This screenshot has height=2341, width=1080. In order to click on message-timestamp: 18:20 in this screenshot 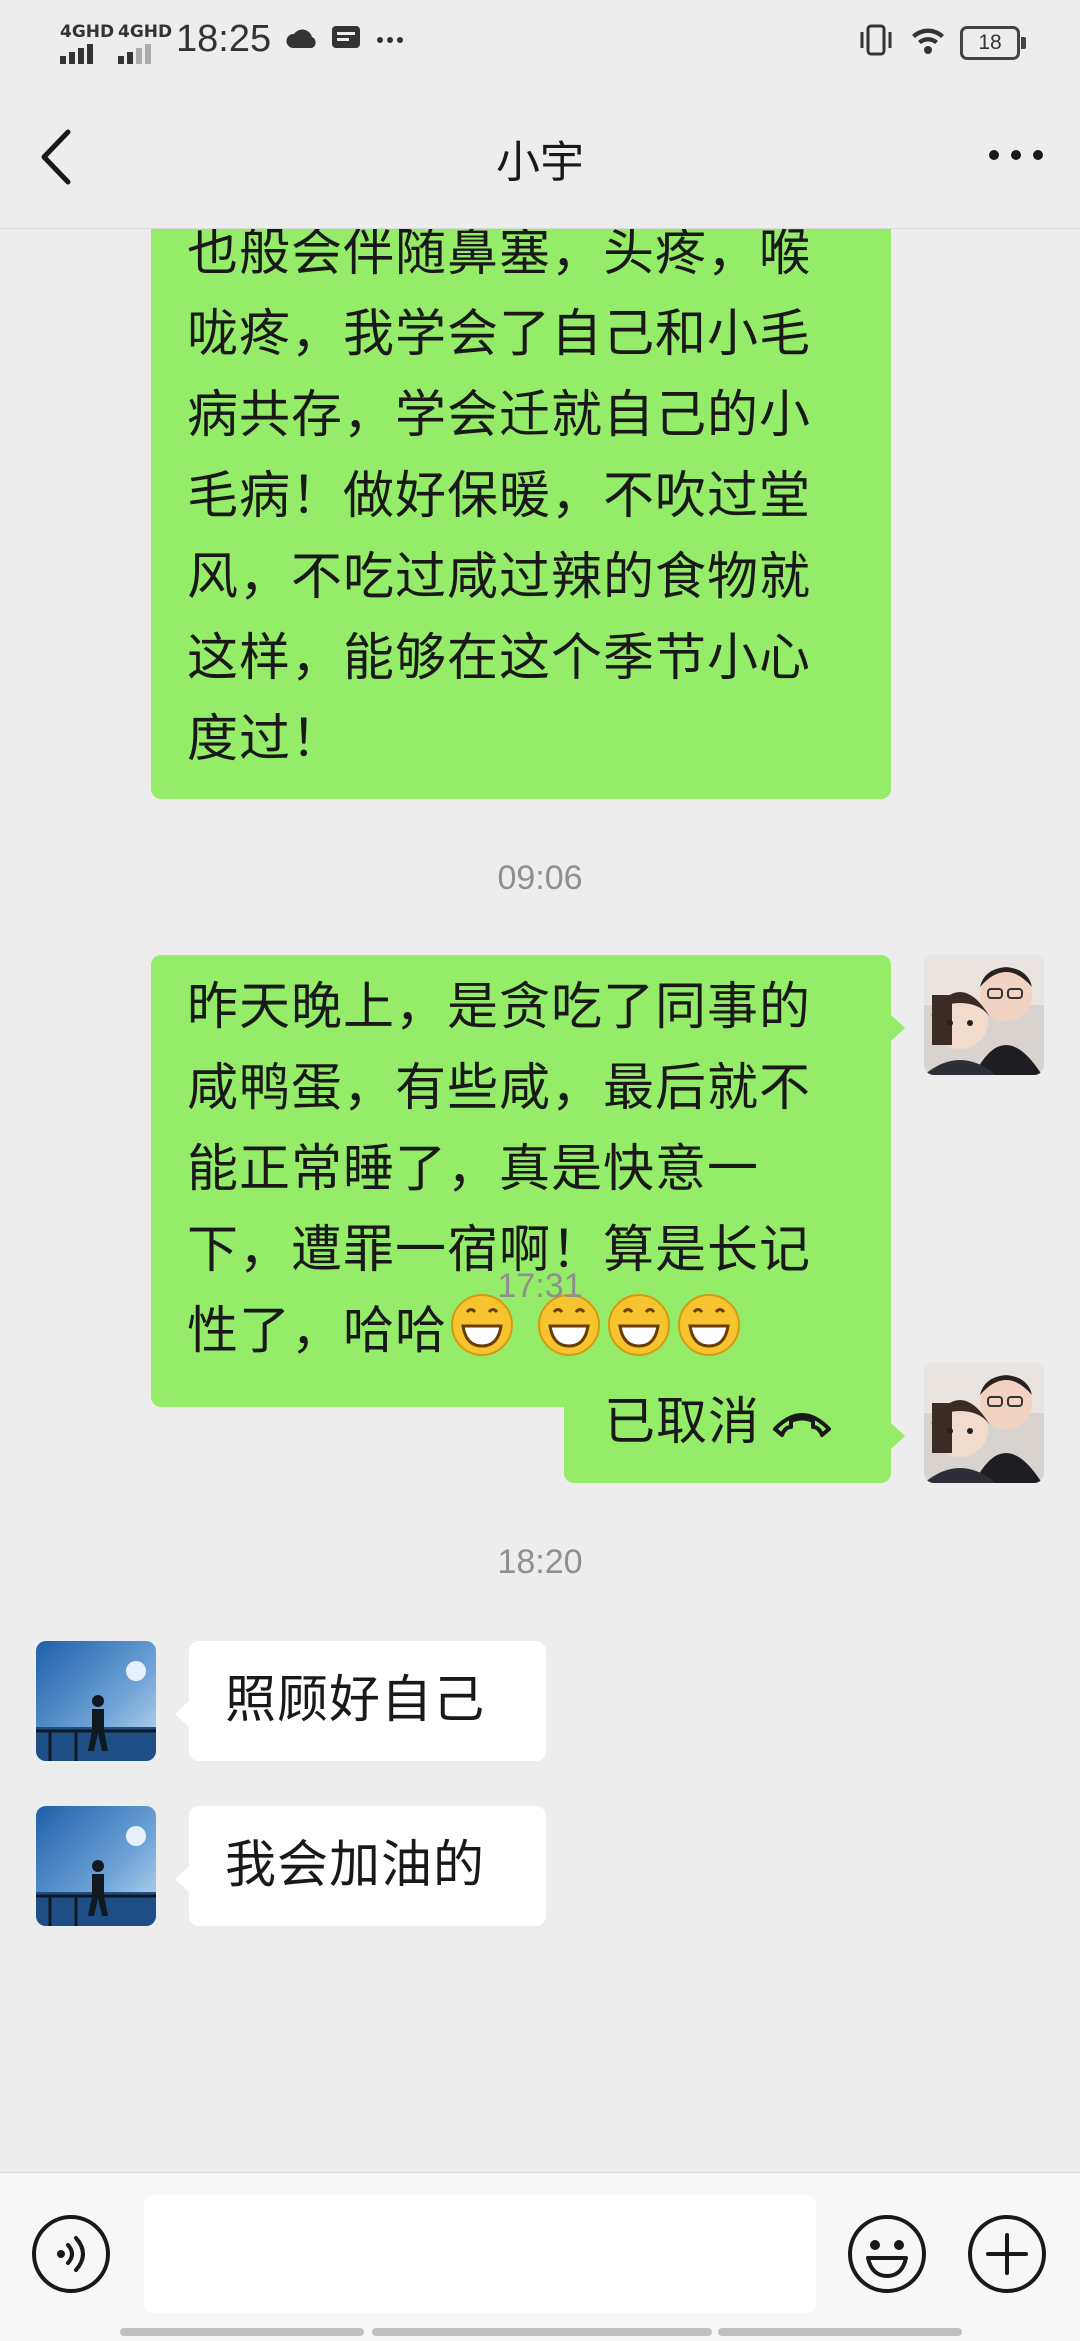, I will do `click(540, 1562)`.